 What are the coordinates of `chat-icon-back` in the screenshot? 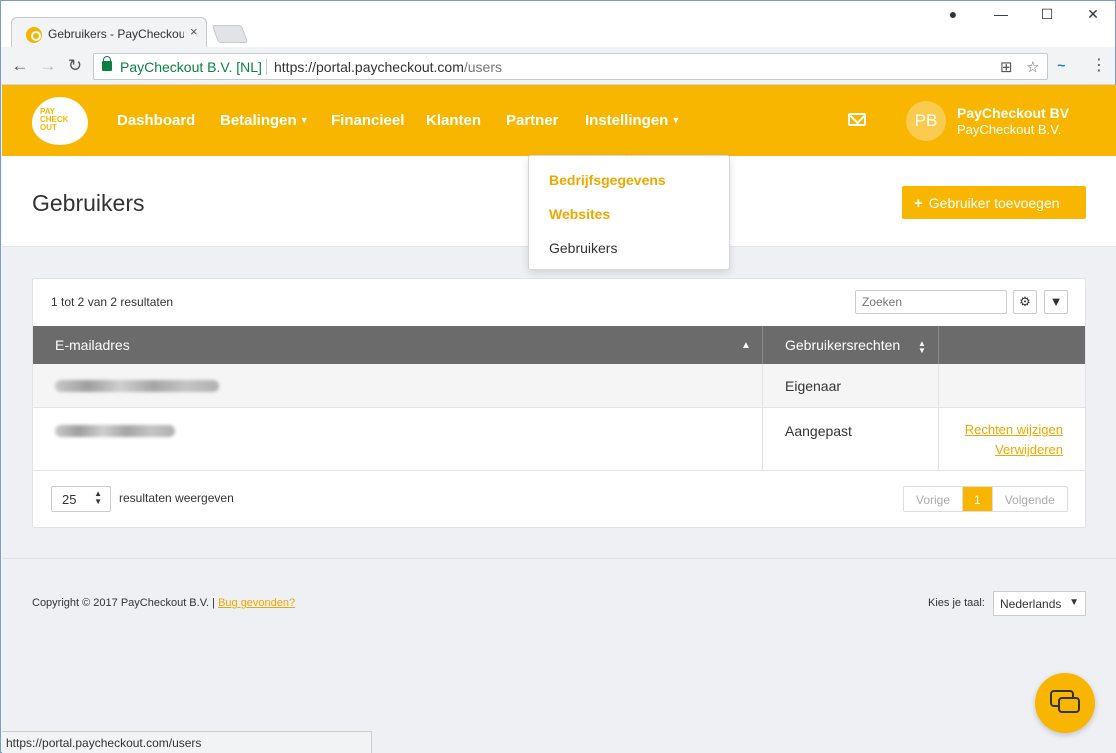 It's located at (1069, 705).